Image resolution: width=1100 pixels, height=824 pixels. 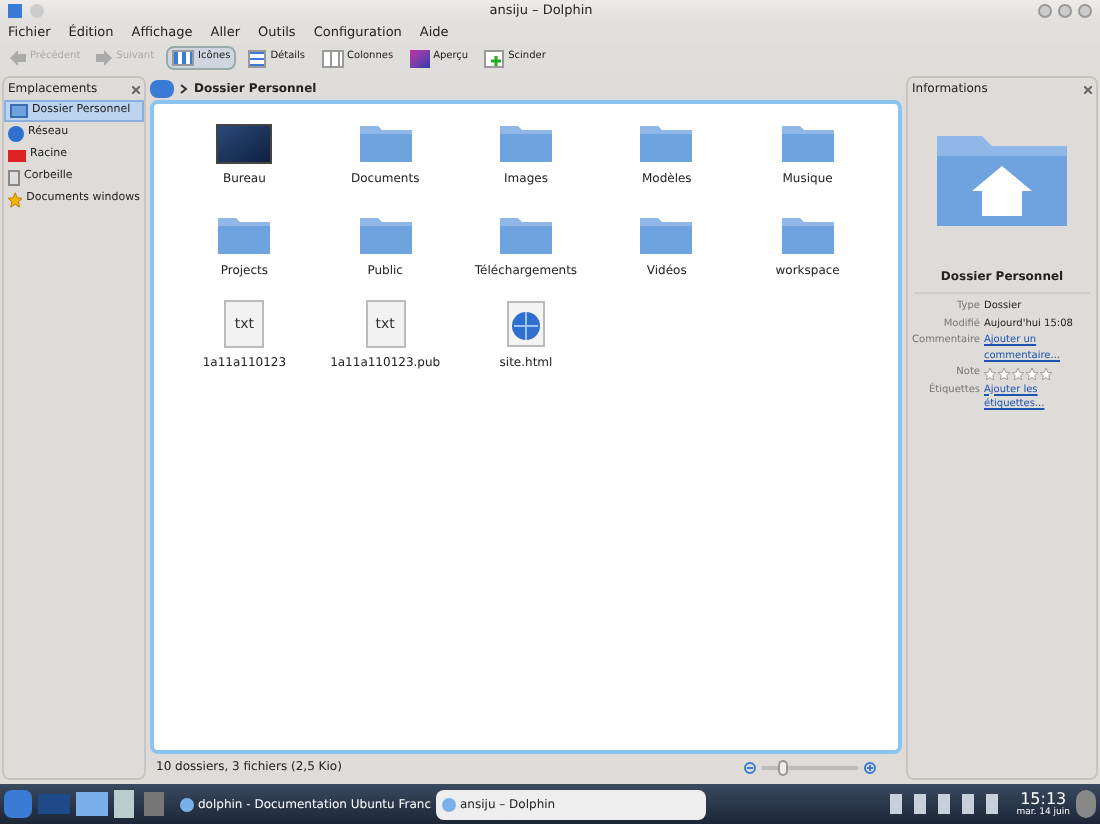 I want to click on trash-icon, so click(x=14, y=177).